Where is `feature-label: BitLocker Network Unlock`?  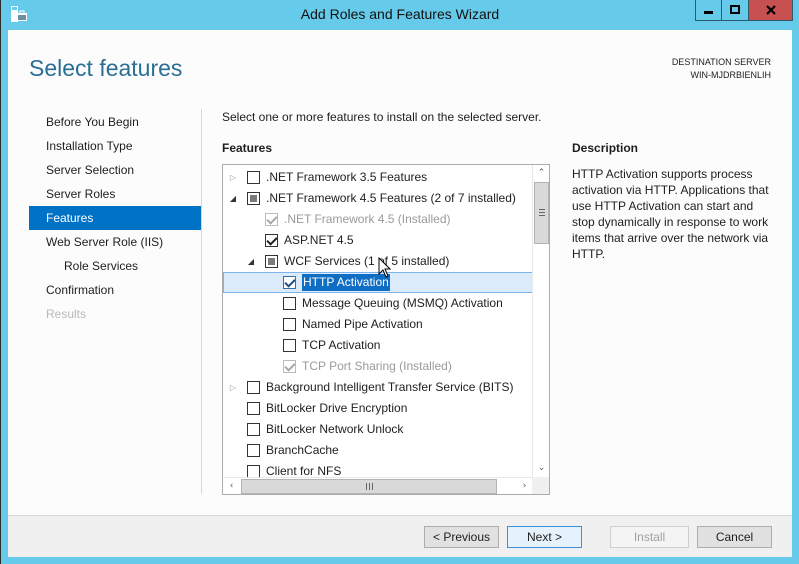
feature-label: BitLocker Network Unlock is located at coordinates (335, 429).